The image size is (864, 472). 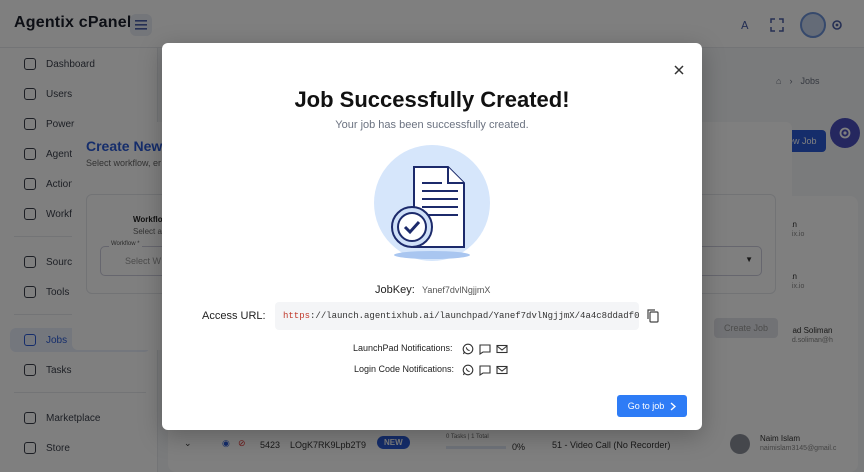 I want to click on jobkey-value: Yanef7dvlNgjjmX, so click(x=456, y=290).